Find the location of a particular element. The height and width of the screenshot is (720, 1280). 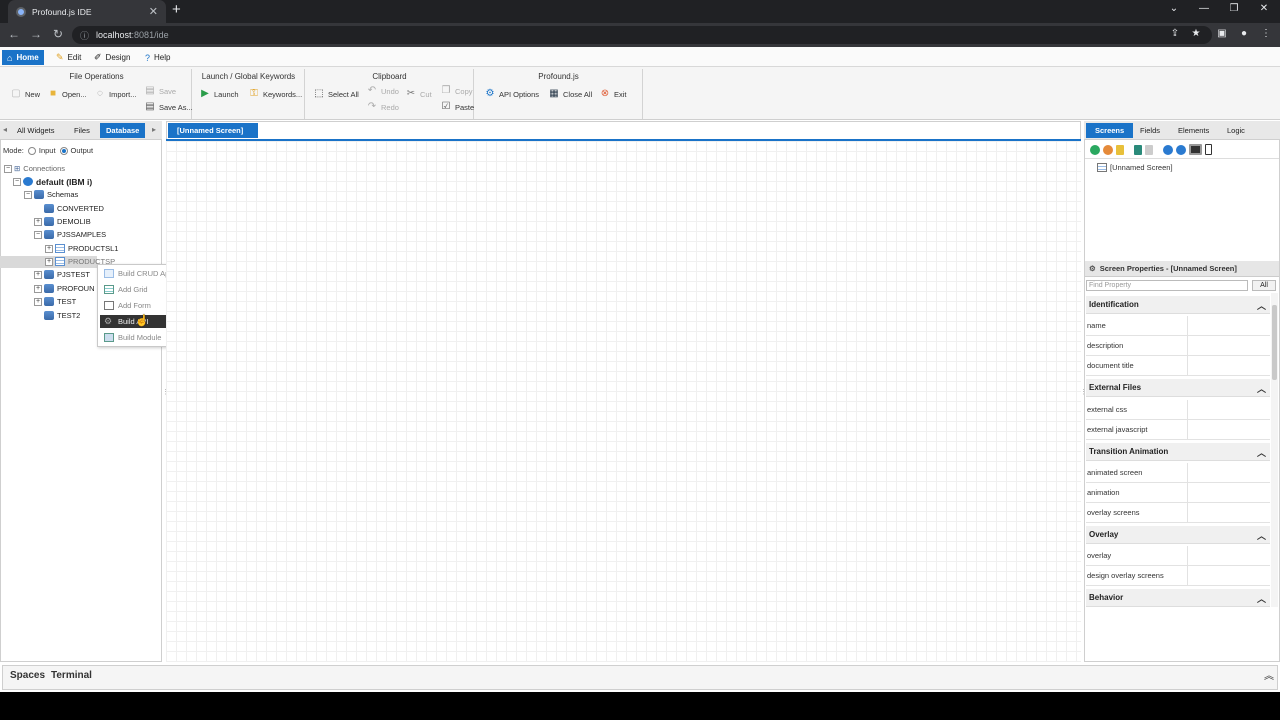

tab-search-icon: ⌄ is located at coordinates (1174, 8).